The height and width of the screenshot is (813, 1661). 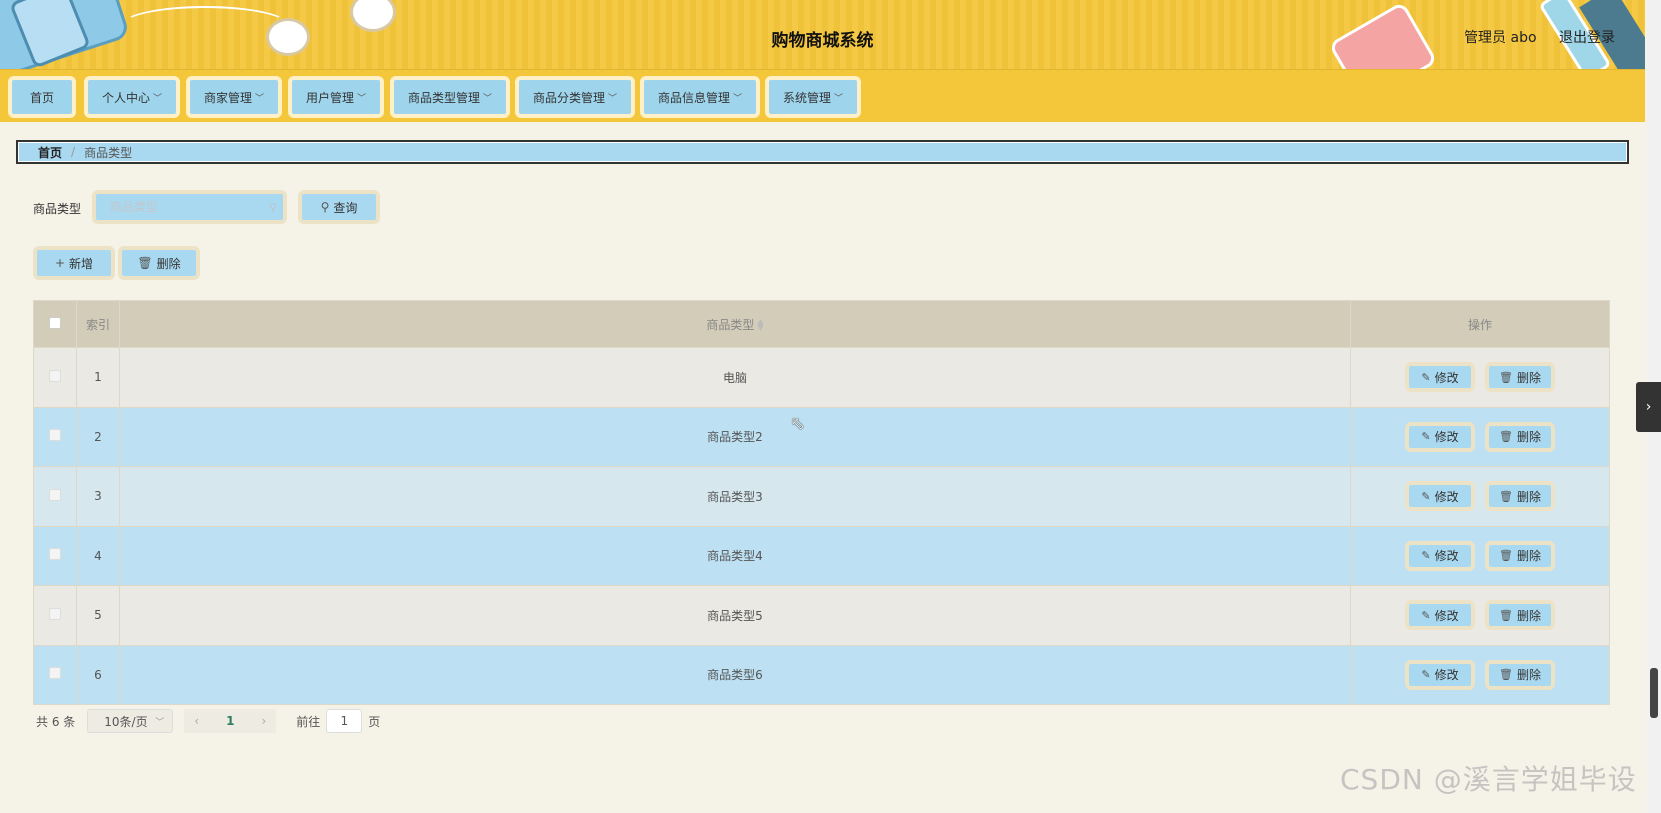 I want to click on table-row: 6 商品类型6 ✎ 修改 🗑 删除, so click(x=821, y=674).